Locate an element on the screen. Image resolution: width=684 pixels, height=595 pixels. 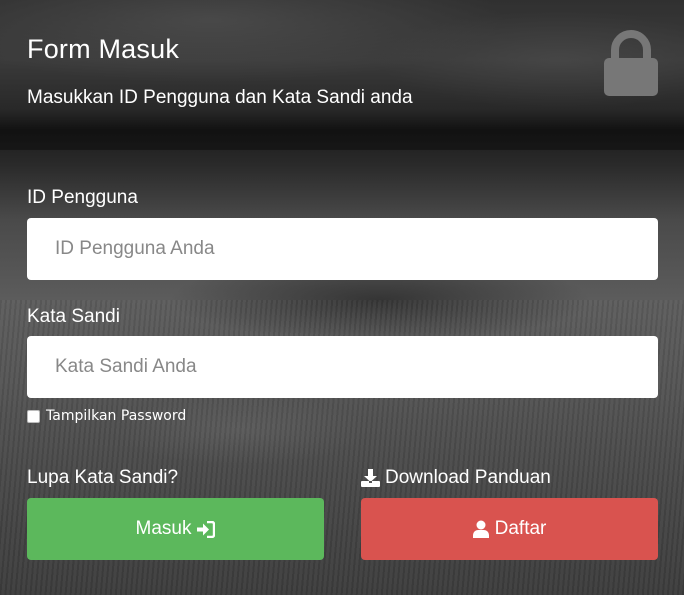
download-icon is located at coordinates (370, 478).